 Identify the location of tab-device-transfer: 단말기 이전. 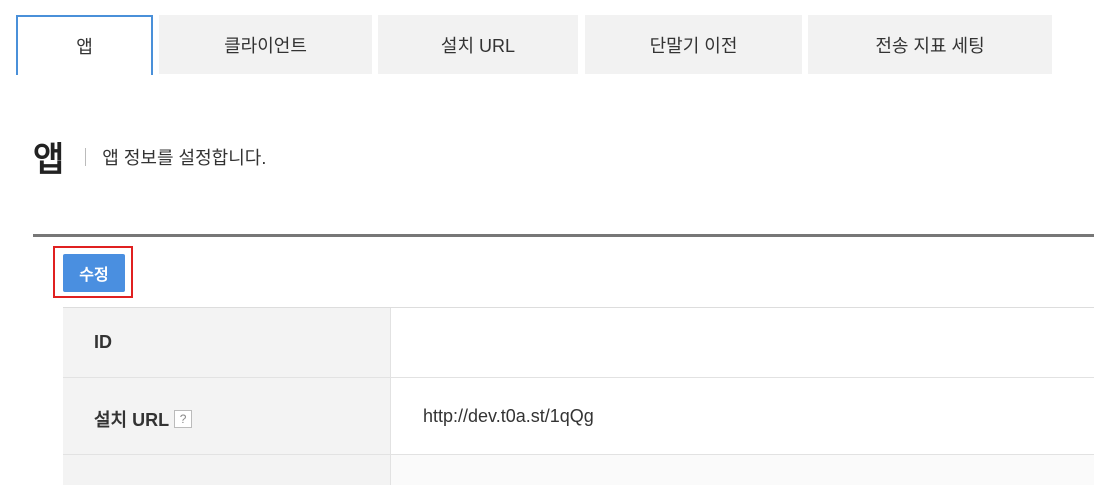
(693, 44).